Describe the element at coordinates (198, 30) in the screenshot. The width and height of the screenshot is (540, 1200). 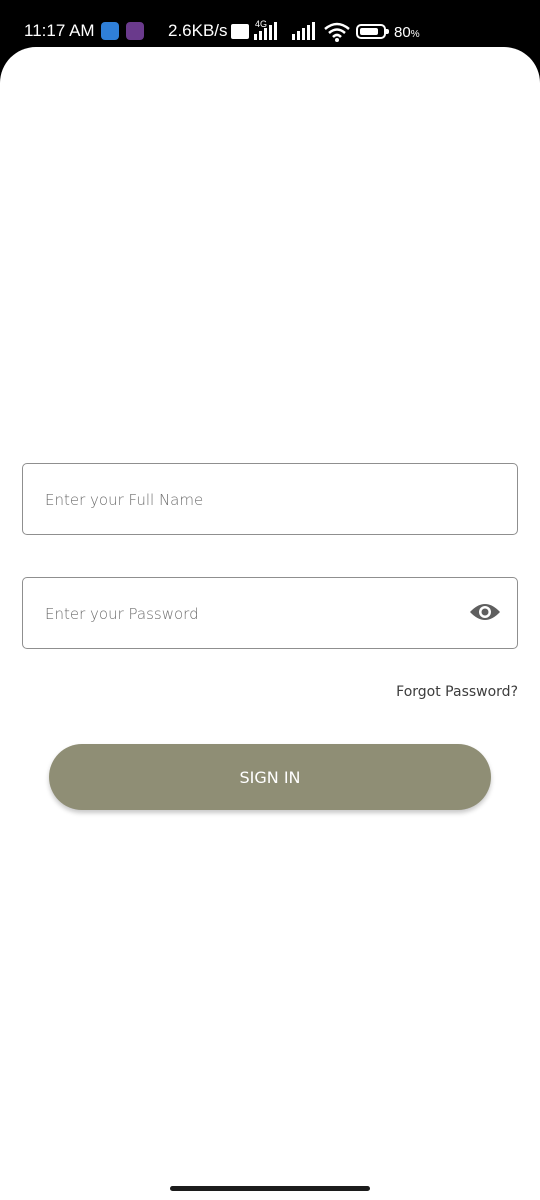
I see `network-speed: 2.6KB/s` at that location.